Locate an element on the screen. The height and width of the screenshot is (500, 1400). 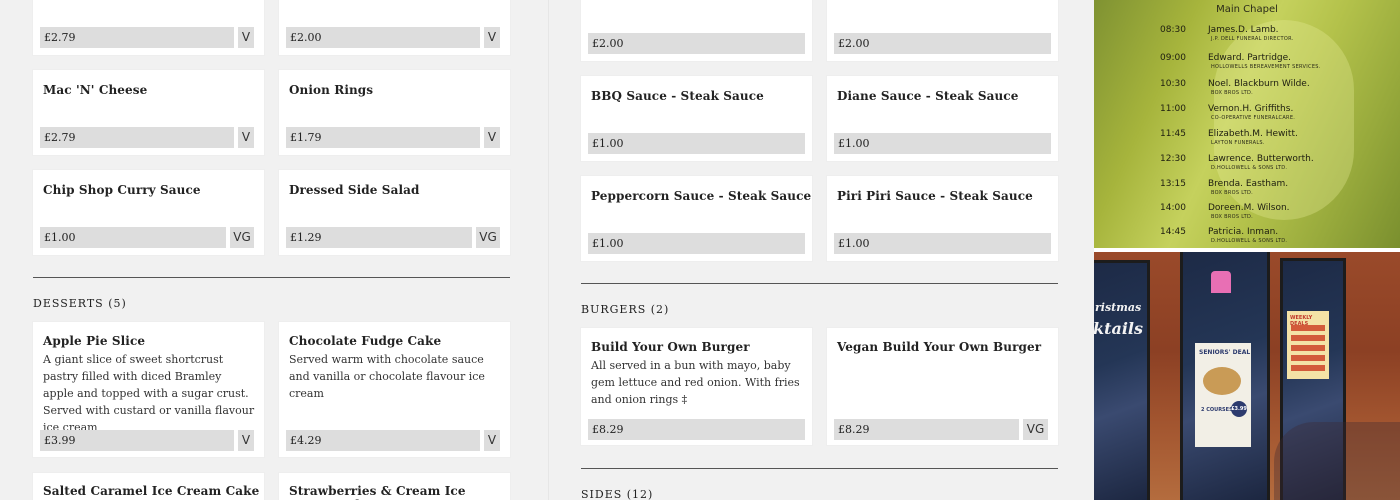
menu-item-card: £2.79 V is located at coordinates (148, 27).